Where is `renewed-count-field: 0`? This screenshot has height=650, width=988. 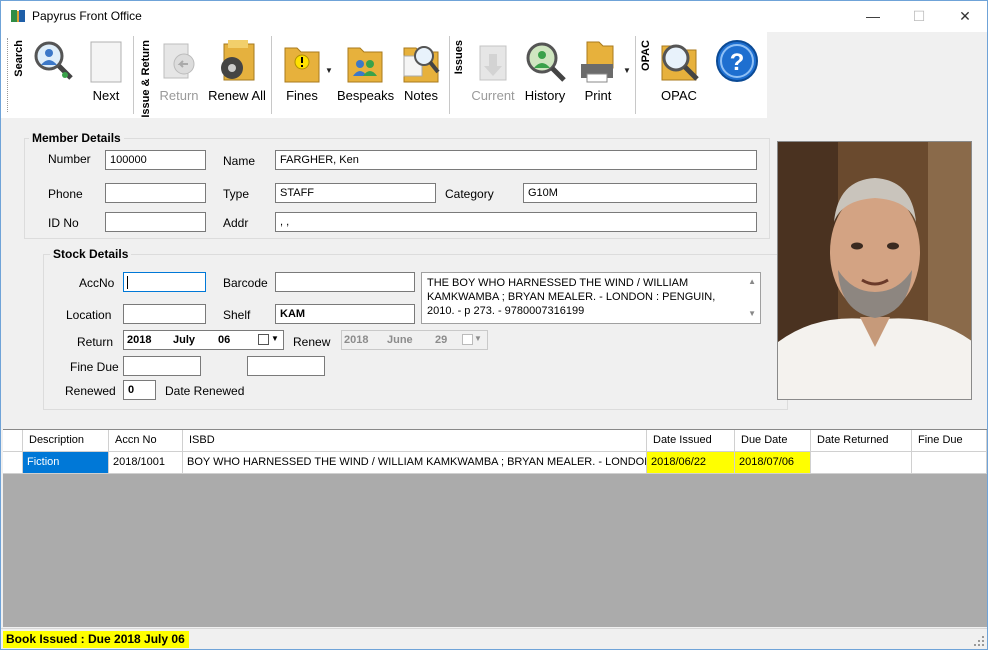 renewed-count-field: 0 is located at coordinates (139, 390).